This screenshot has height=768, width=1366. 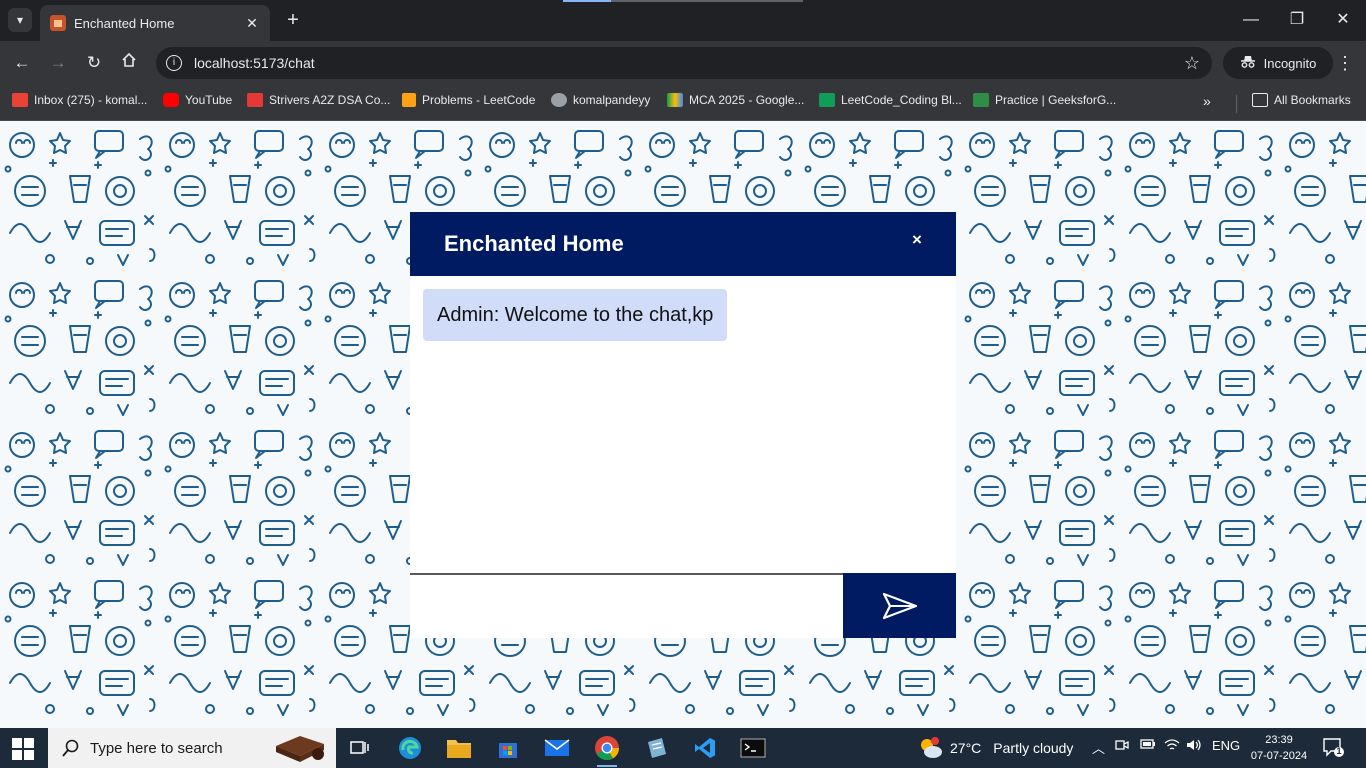 What do you see at coordinates (1339, 751) in the screenshot?
I see `notification-count: 1` at bounding box center [1339, 751].